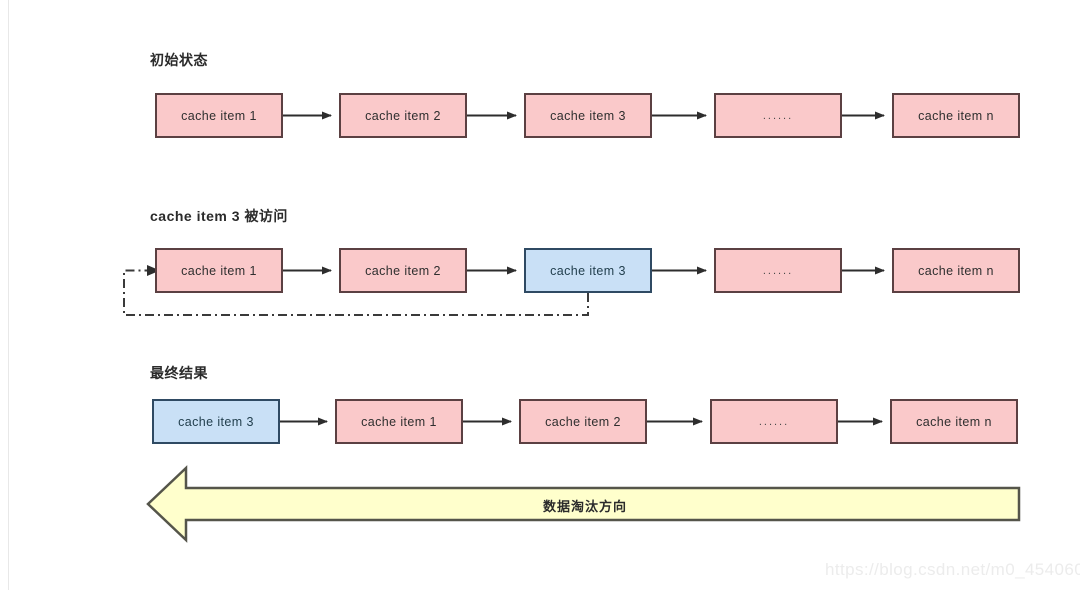  What do you see at coordinates (8, 295) in the screenshot?
I see `page-left-rule` at bounding box center [8, 295].